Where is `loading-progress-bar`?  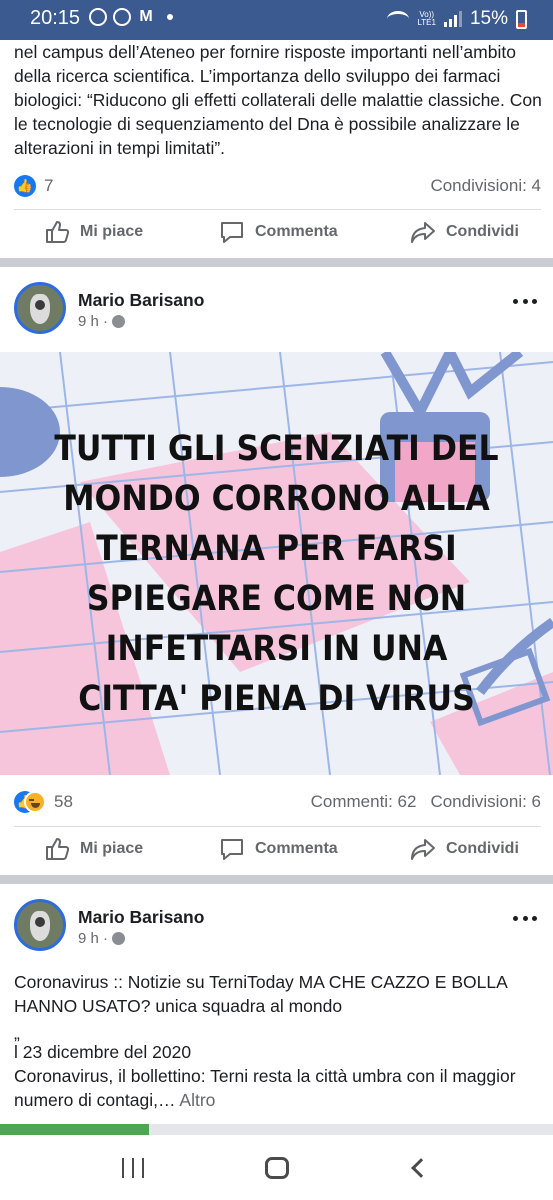
loading-progress-bar is located at coordinates (276, 1129).